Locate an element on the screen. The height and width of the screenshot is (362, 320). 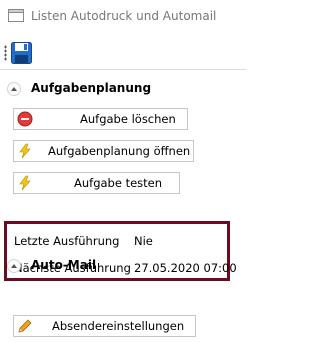
test-task-button: Aufgabe testen is located at coordinates (96, 183).